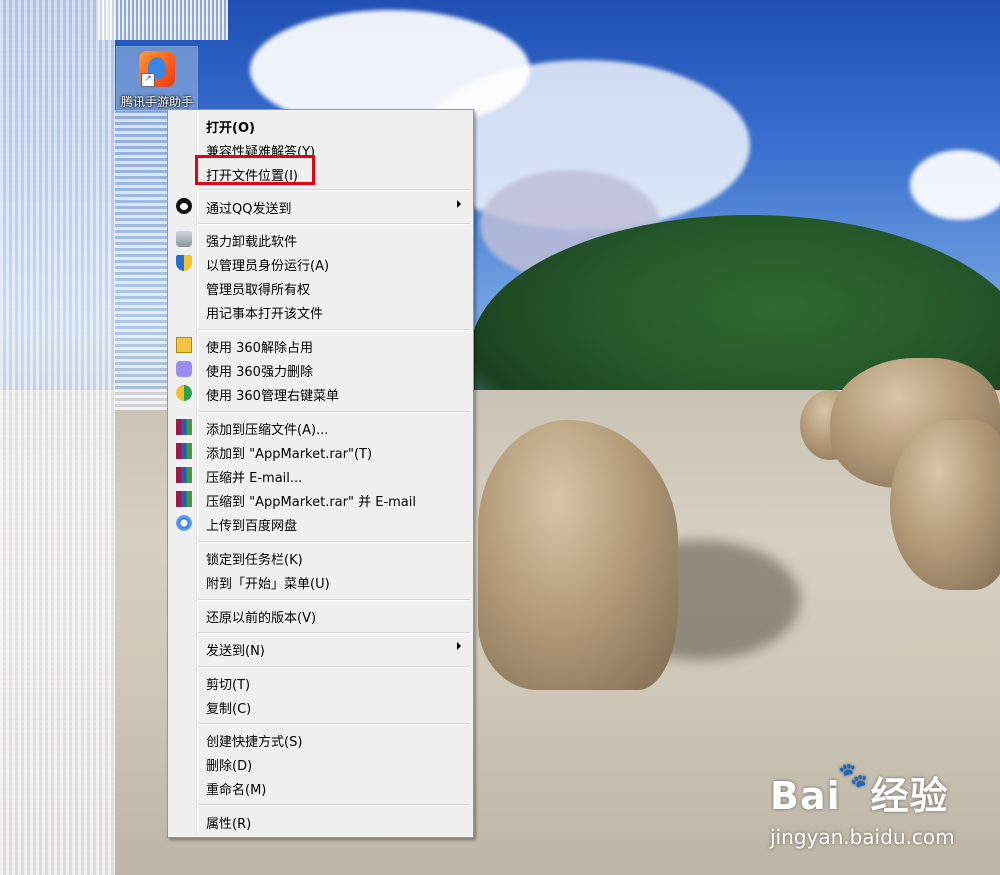  What do you see at coordinates (228, 685) in the screenshot?
I see `menu-item-label: 剪切(T)` at bounding box center [228, 685].